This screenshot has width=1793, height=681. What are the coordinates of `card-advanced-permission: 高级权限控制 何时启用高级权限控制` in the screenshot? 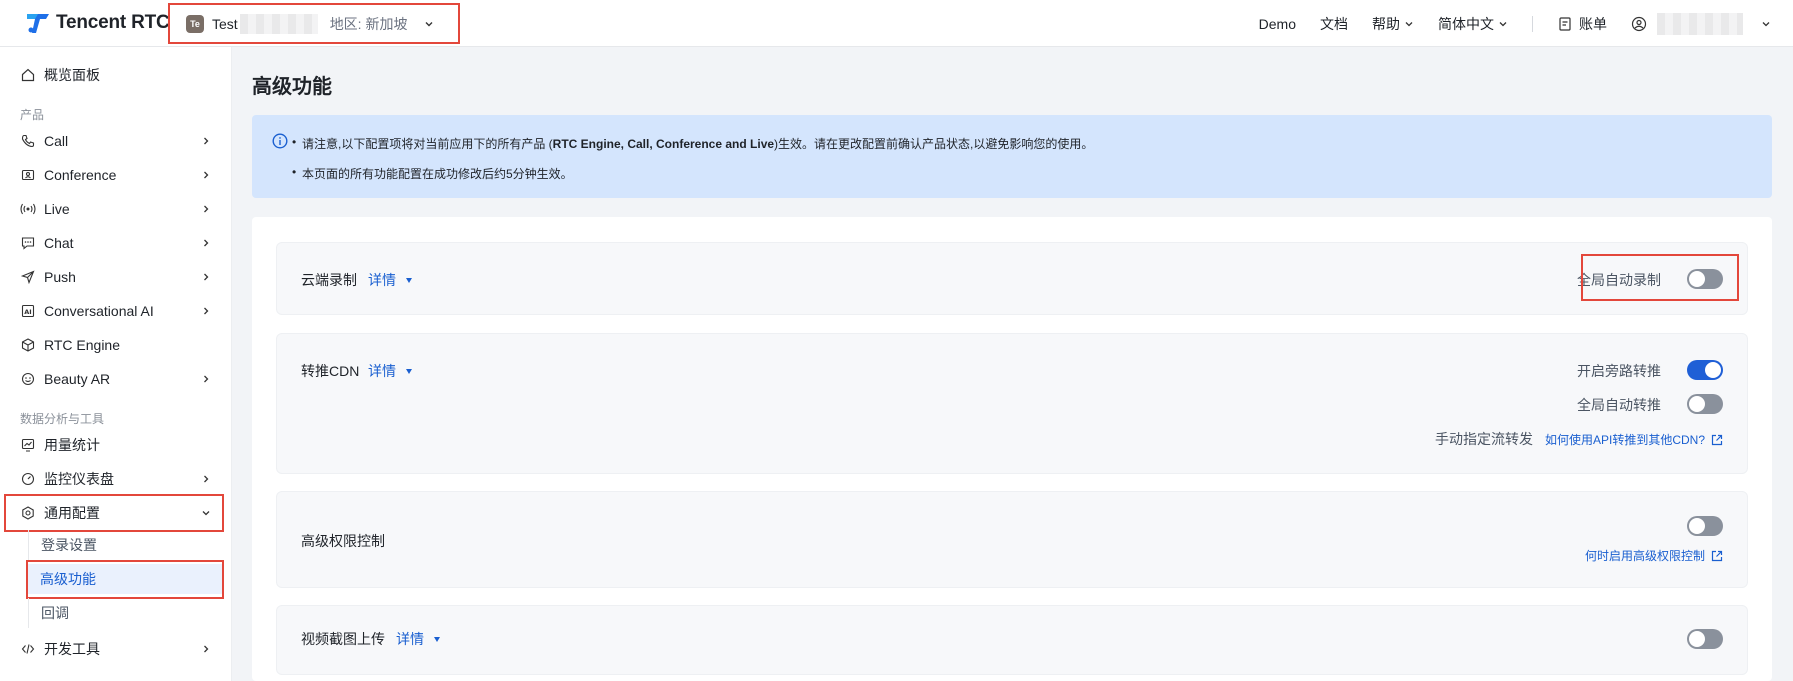 It's located at (1012, 539).